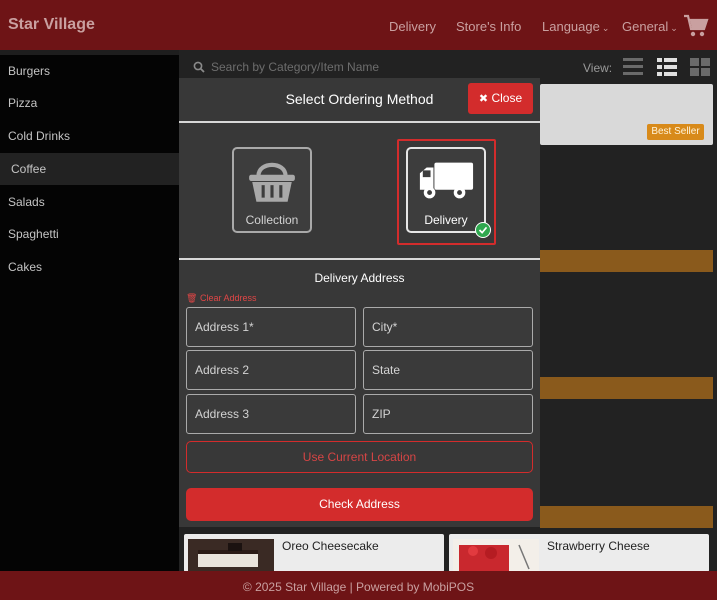 This screenshot has height=600, width=717. Describe the element at coordinates (89, 202) in the screenshot. I see `sidebar-item-salads: Salads` at that location.